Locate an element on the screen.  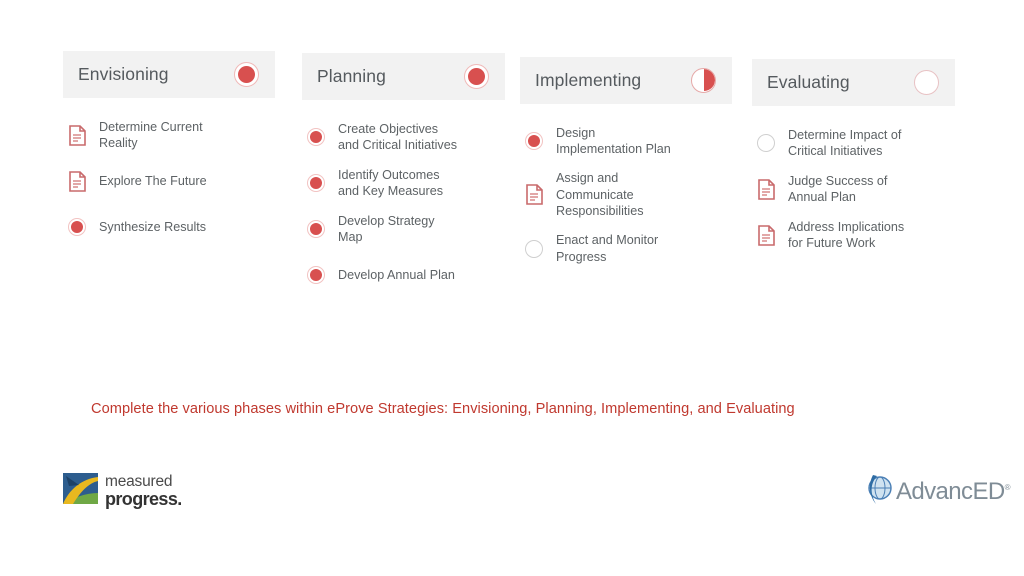
phase-title: Envisioning is located at coordinates (123, 74).